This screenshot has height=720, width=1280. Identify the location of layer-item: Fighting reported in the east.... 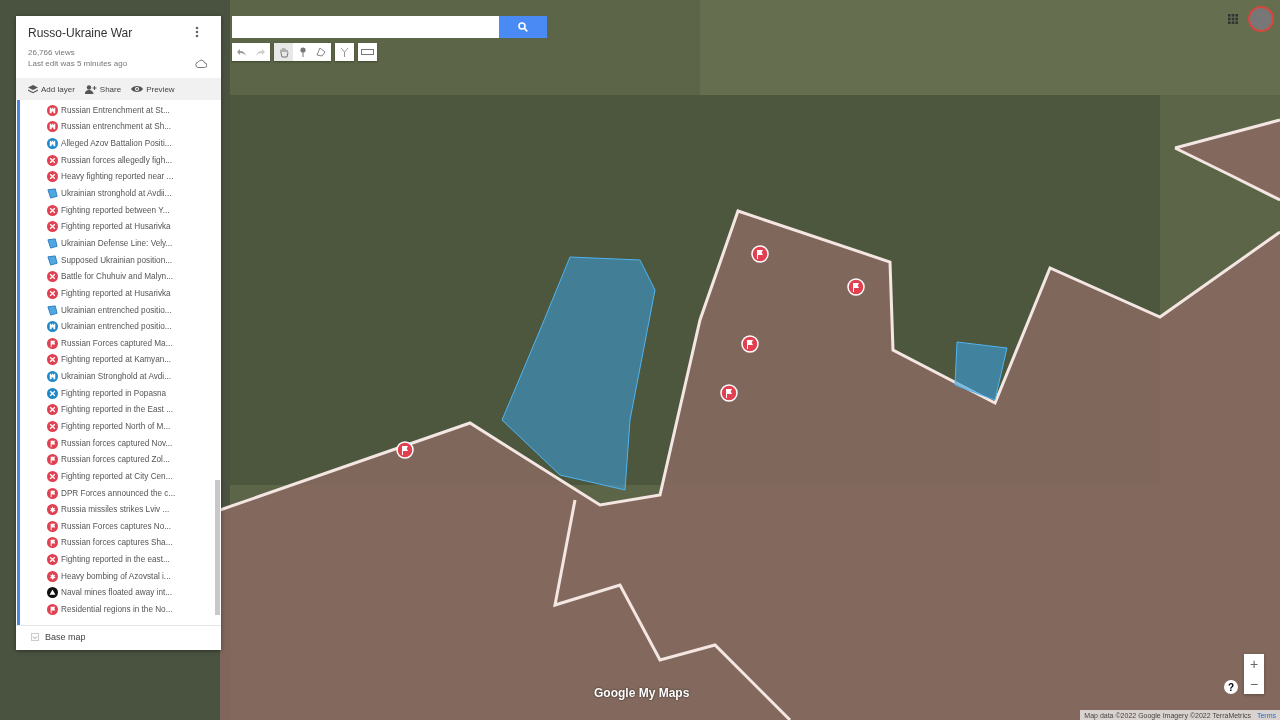
(111, 559).